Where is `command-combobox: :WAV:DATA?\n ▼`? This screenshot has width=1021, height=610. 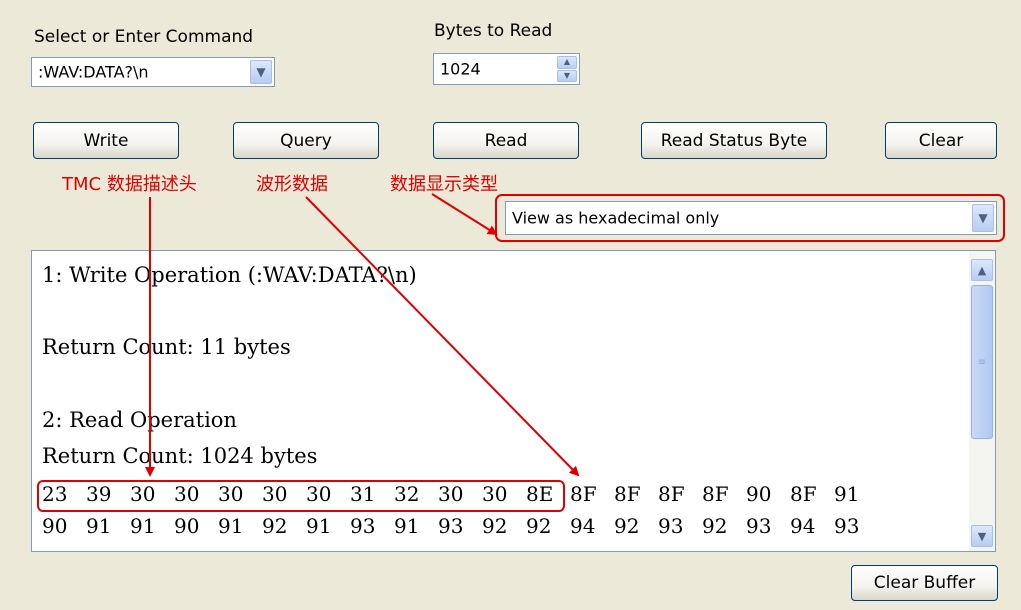
command-combobox: :WAV:DATA?\n ▼ is located at coordinates (153, 72).